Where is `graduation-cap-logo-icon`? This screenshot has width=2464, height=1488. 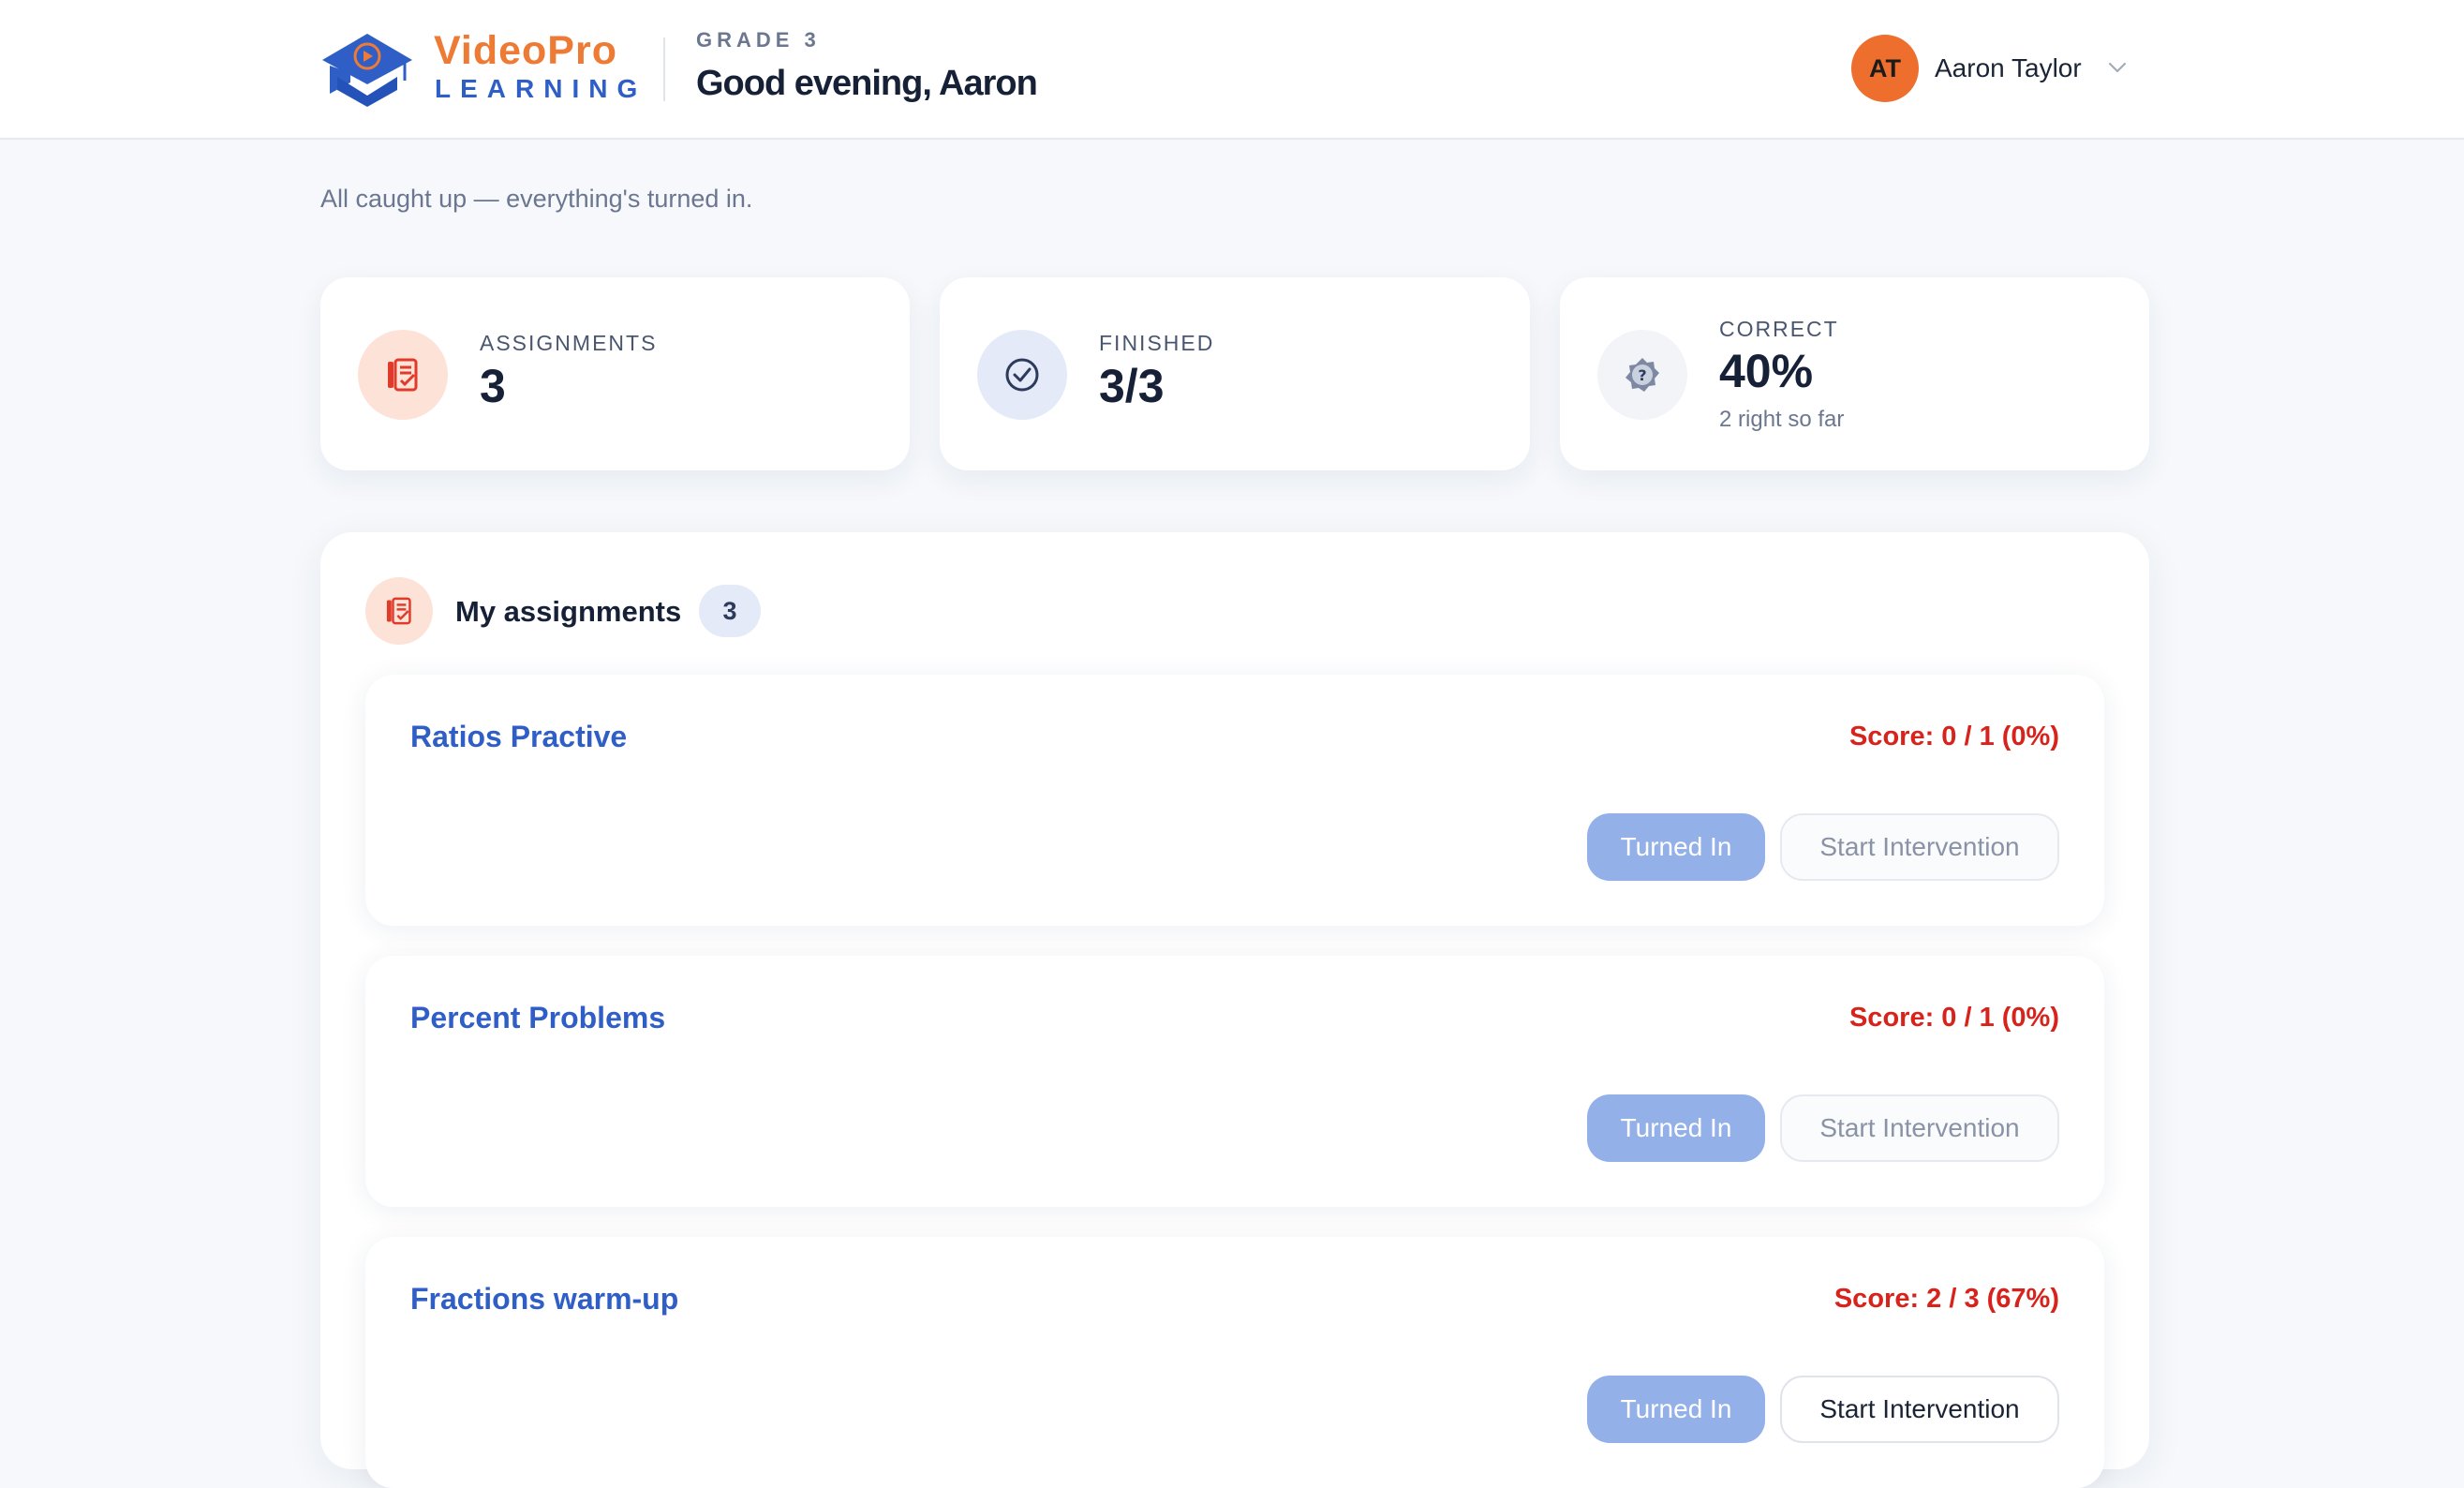
graduation-cap-logo-icon is located at coordinates (367, 67).